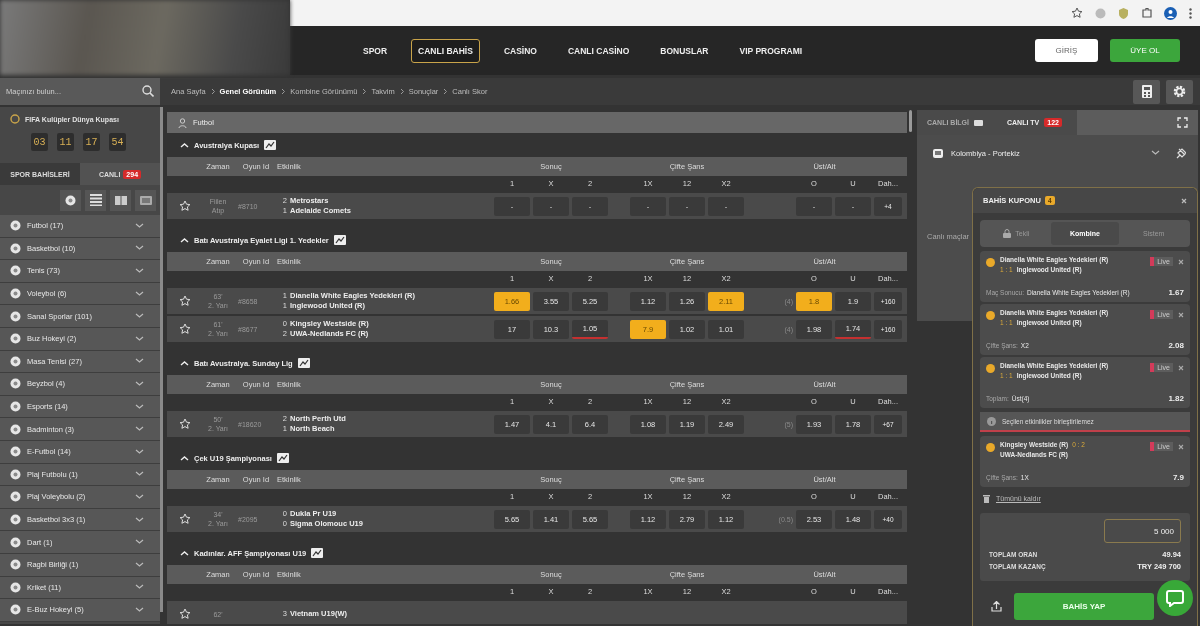 The width and height of the screenshot is (1200, 626). Describe the element at coordinates (1146, 13) in the screenshot. I see `puzzle-icon` at that location.